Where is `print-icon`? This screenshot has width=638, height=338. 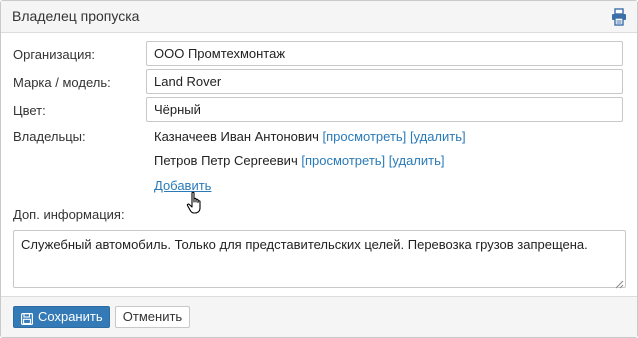 print-icon is located at coordinates (619, 17).